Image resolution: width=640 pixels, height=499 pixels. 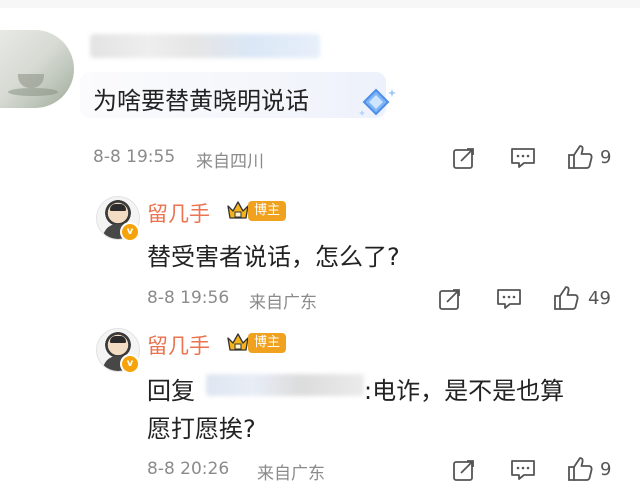 I want to click on comment-time: 8-8 19:55, so click(x=134, y=157).